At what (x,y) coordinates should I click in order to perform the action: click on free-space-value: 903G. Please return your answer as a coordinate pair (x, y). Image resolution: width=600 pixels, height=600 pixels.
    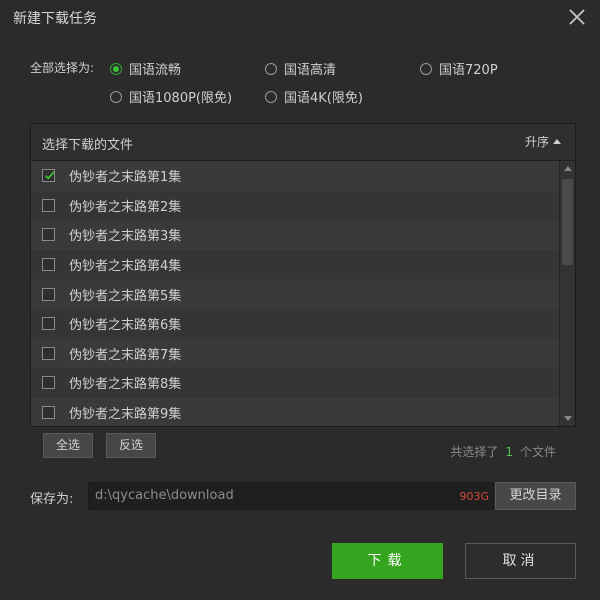
    Looking at the image, I should click on (474, 496).